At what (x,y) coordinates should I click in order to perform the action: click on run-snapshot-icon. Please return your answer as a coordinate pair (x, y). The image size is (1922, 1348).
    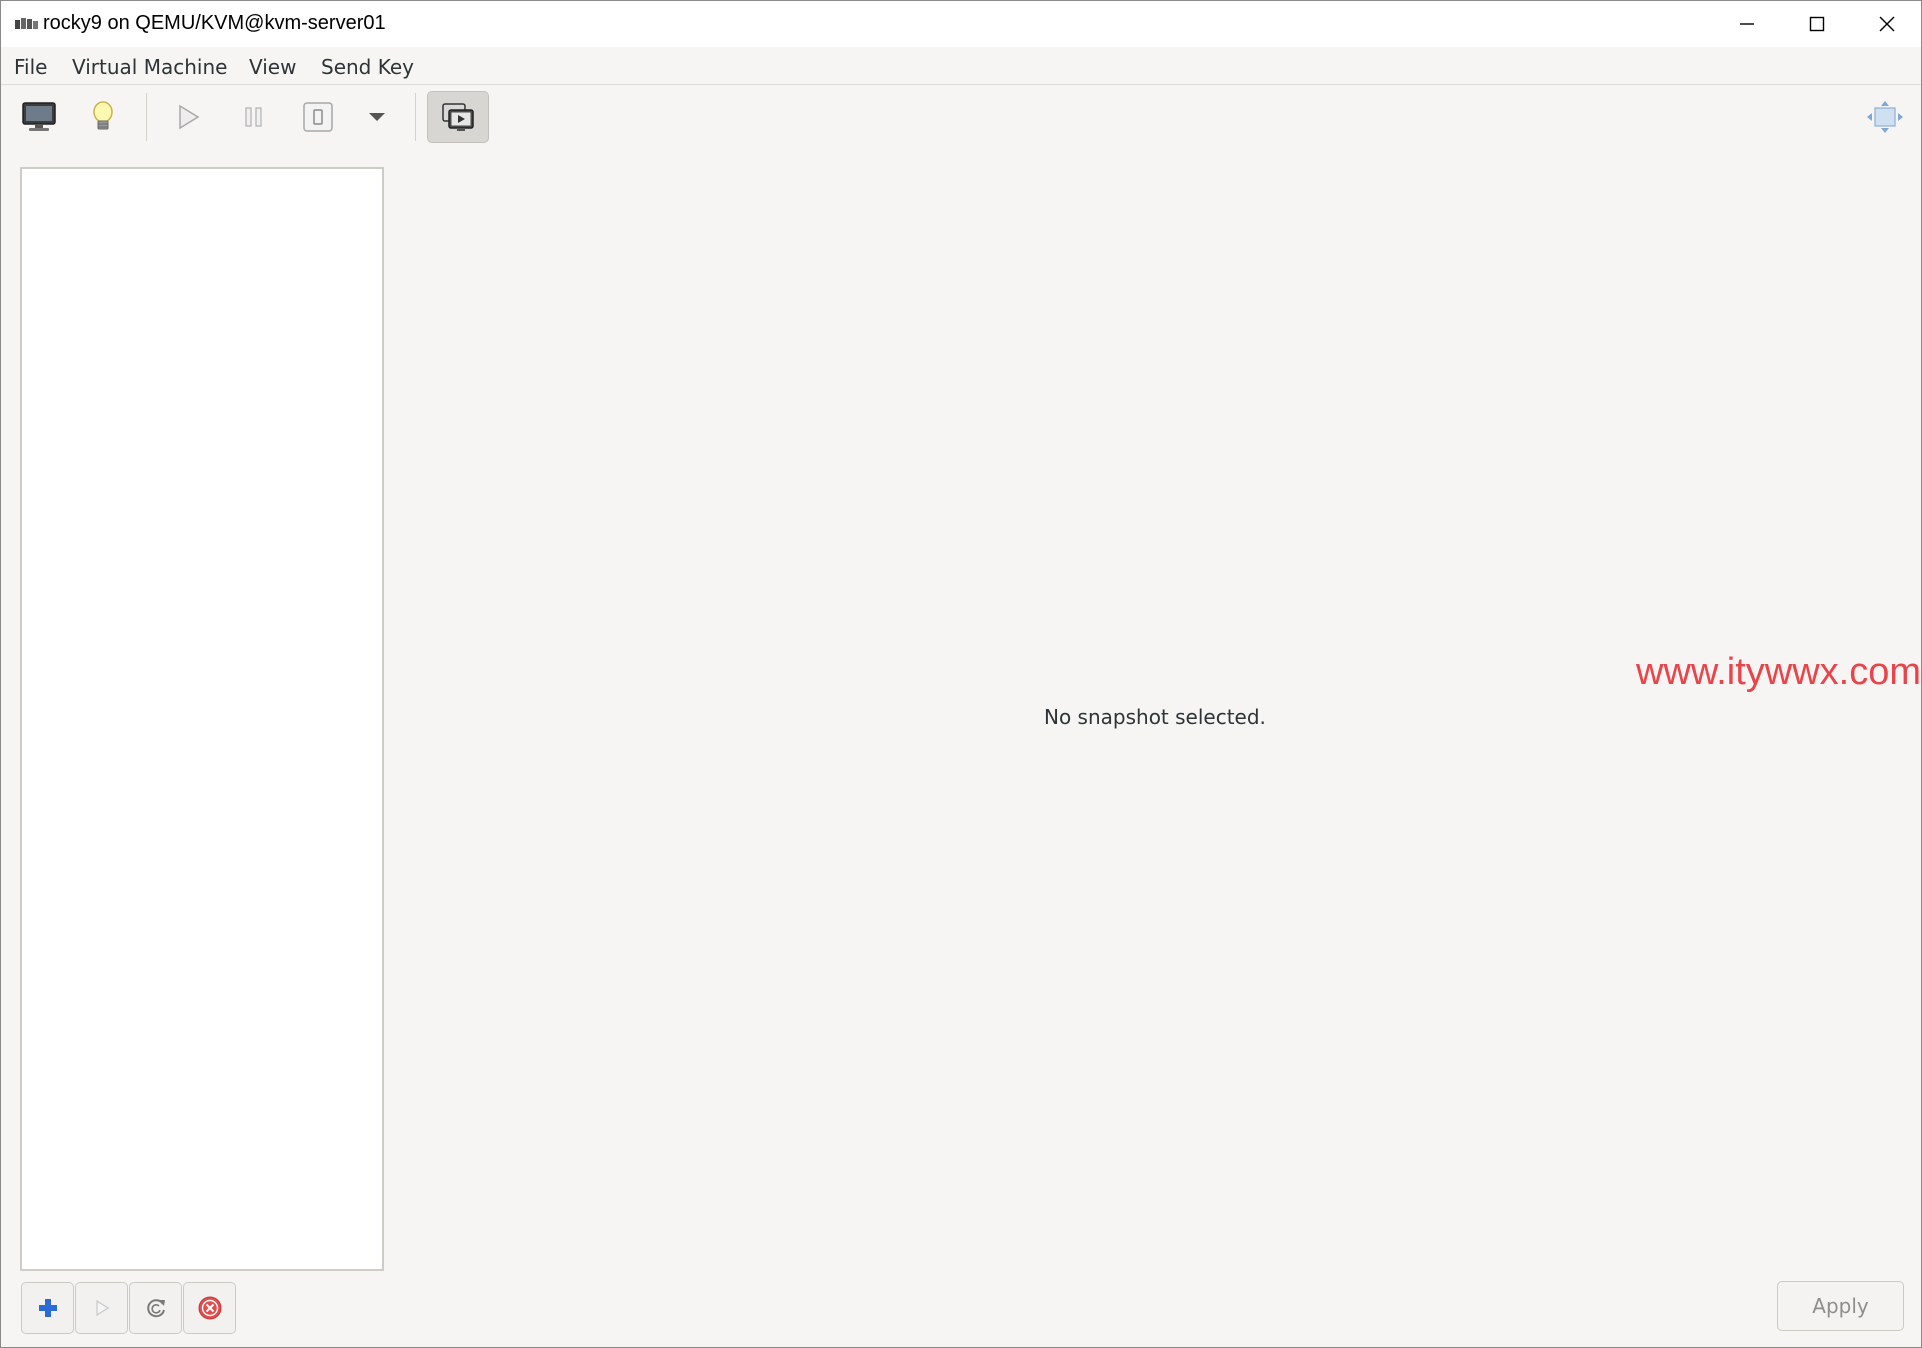
    Looking at the image, I should click on (102, 1308).